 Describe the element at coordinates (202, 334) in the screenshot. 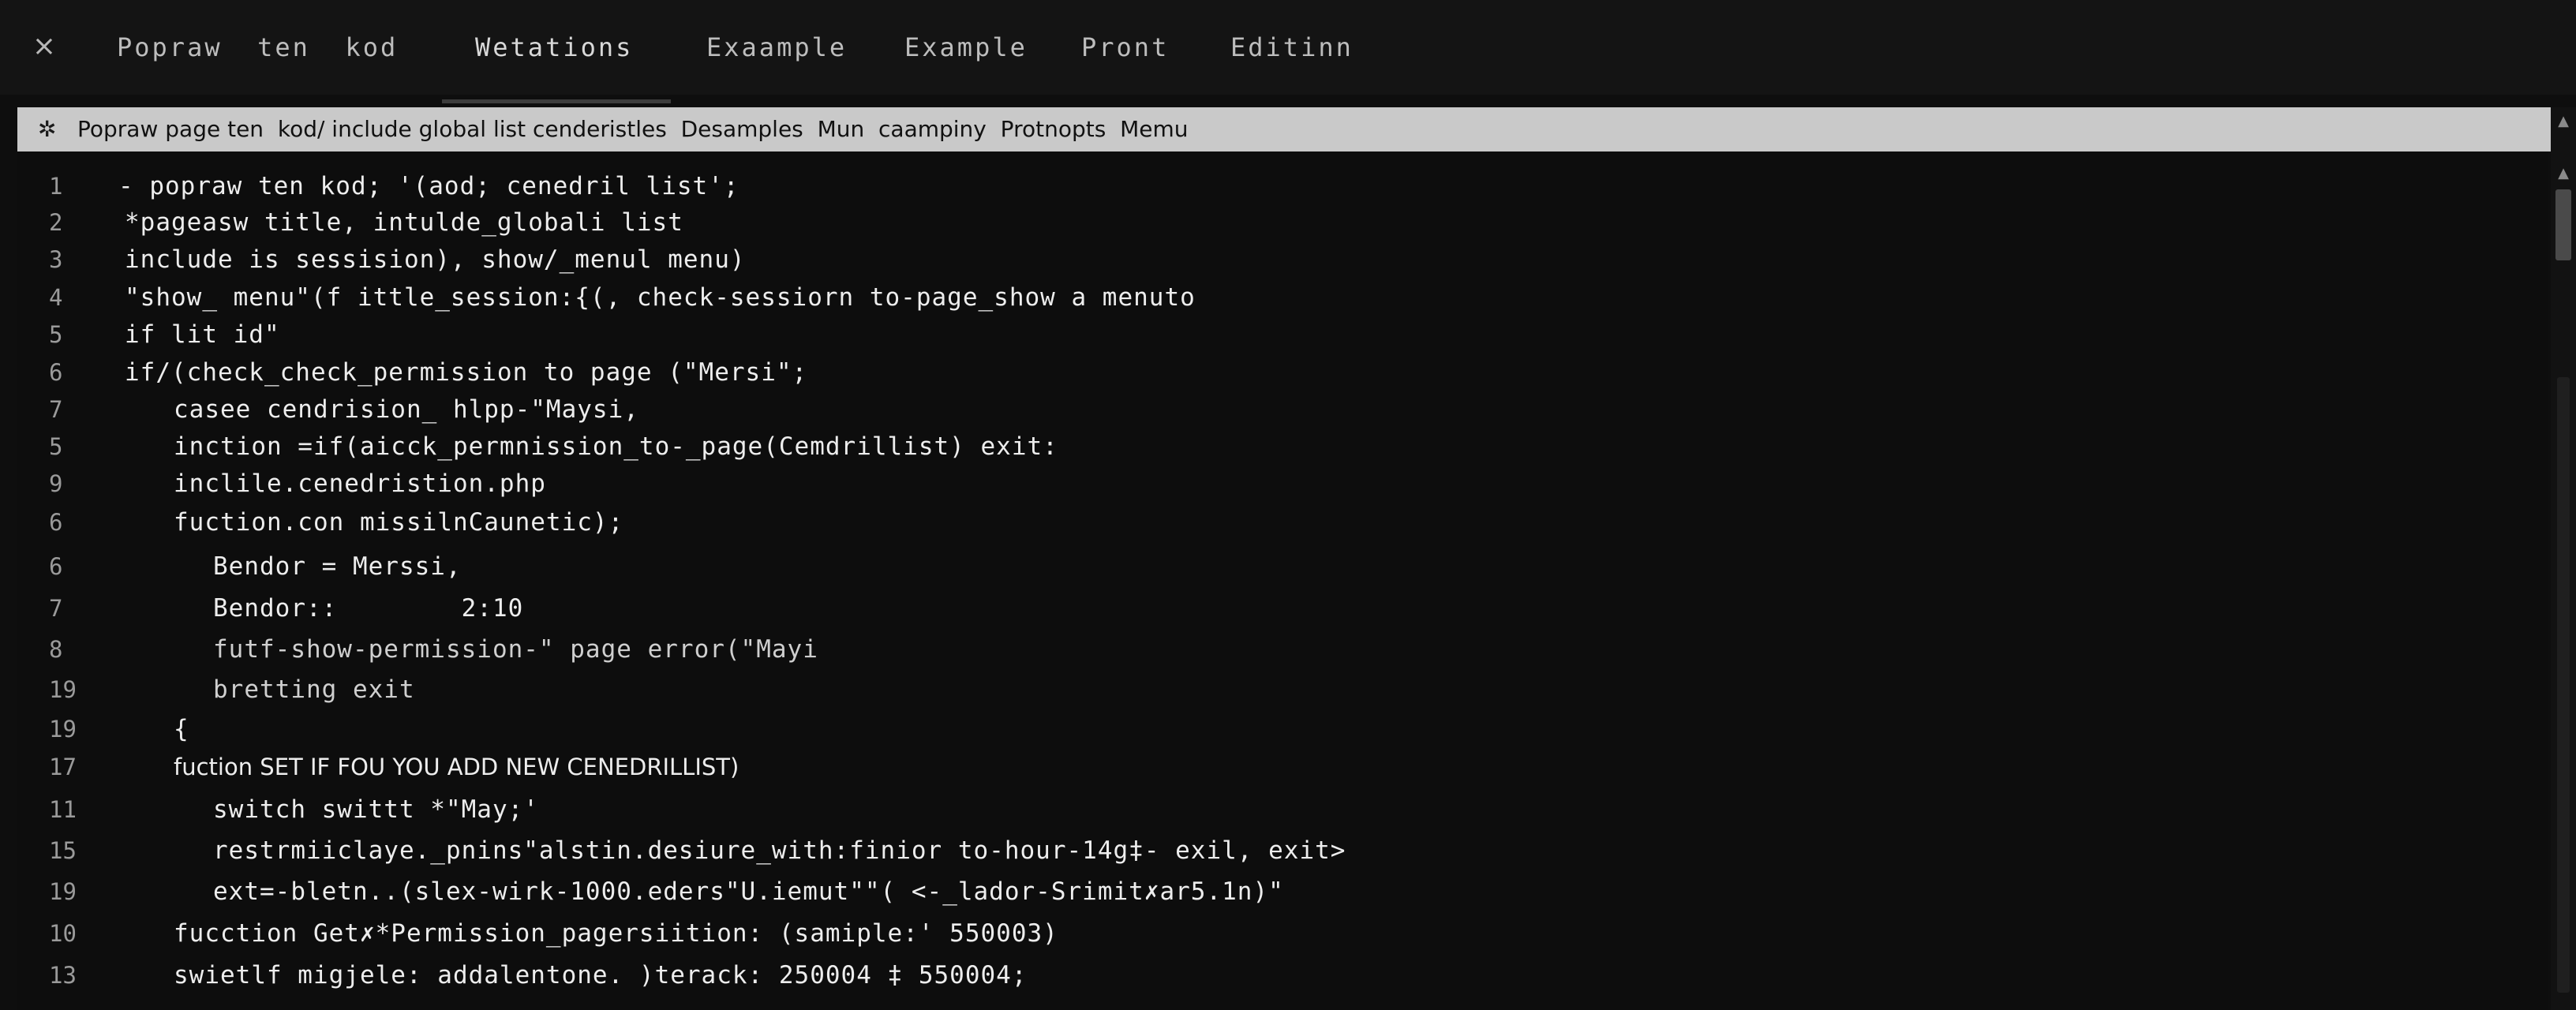

I see `code-line: if lit id"` at that location.